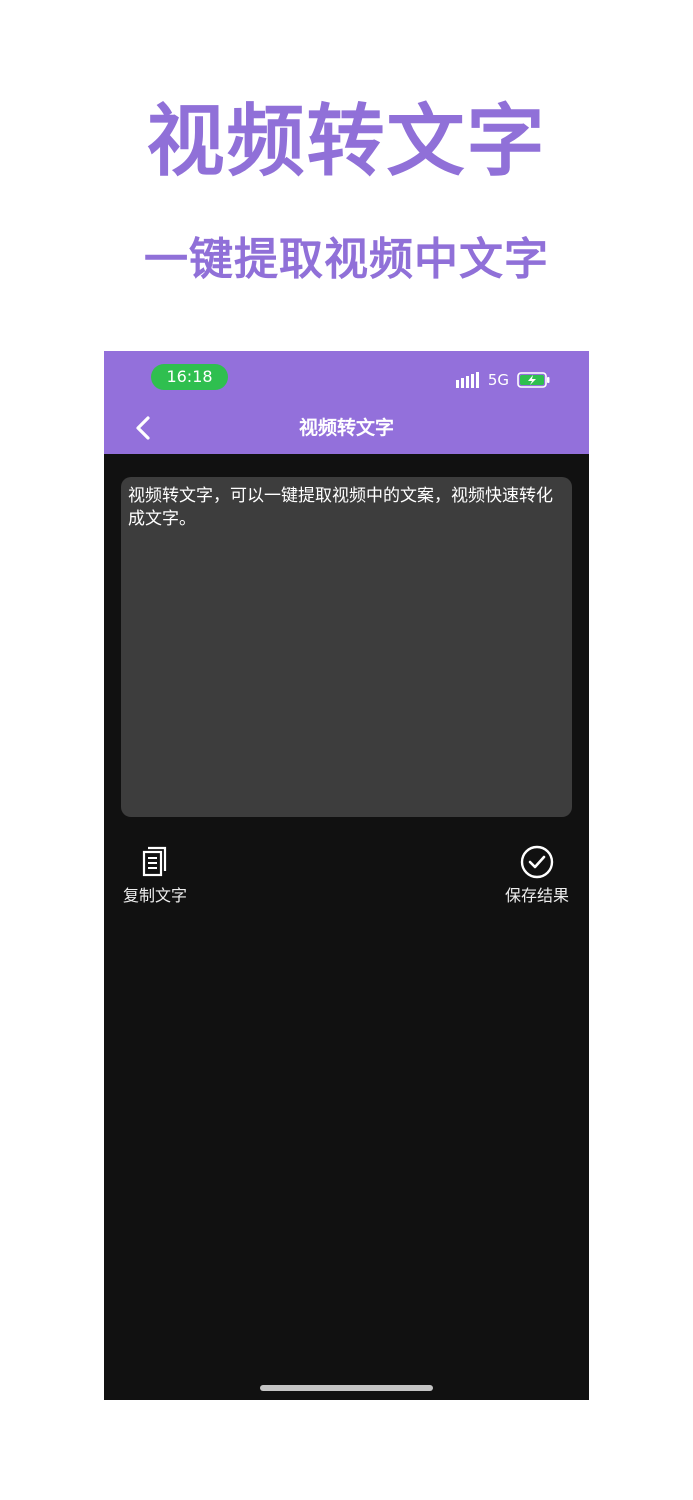 This screenshot has height=1500, width=693. I want to click on status-indicators: 5G, so click(503, 380).